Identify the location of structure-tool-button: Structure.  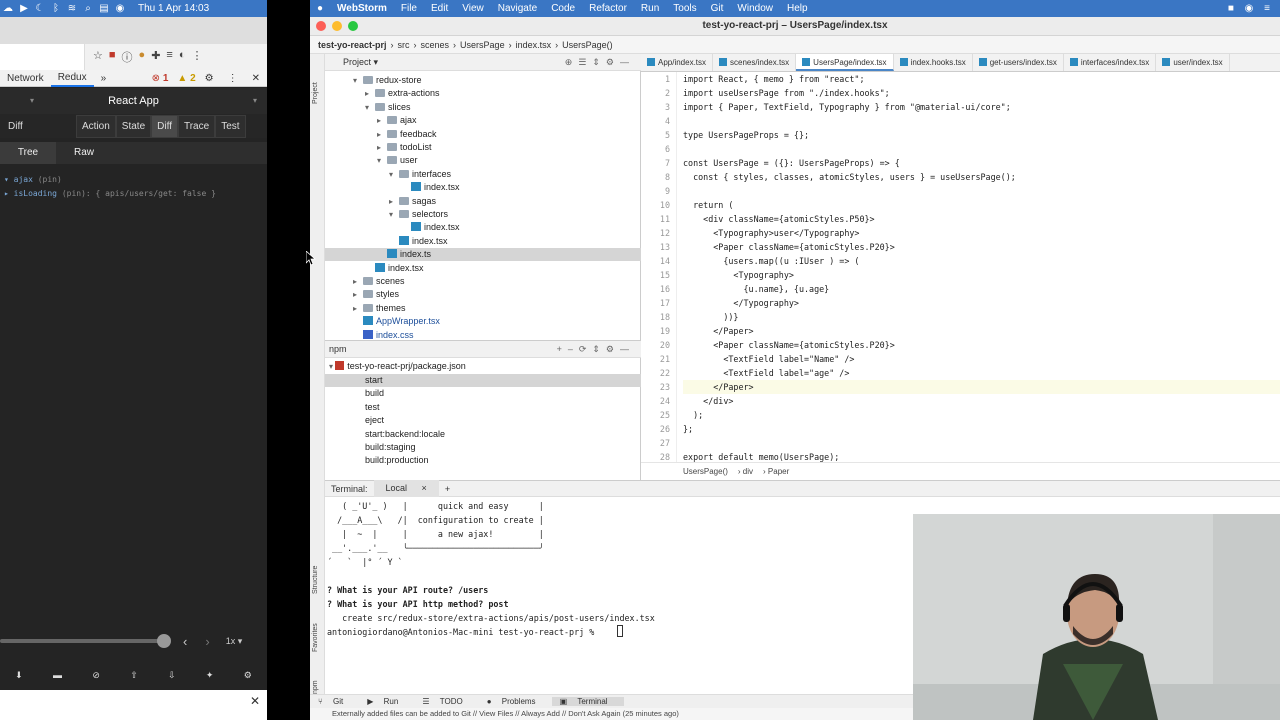
(315, 580).